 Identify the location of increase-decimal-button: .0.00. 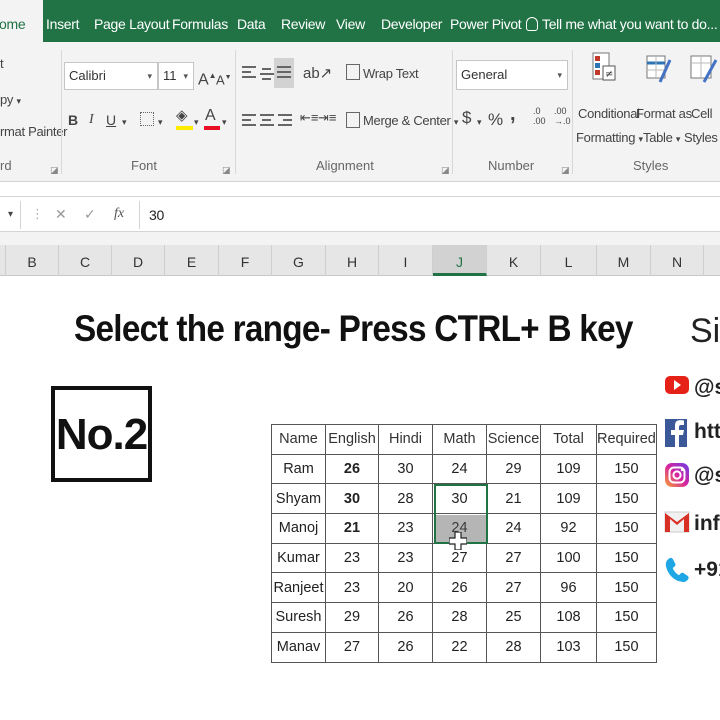
(539, 116).